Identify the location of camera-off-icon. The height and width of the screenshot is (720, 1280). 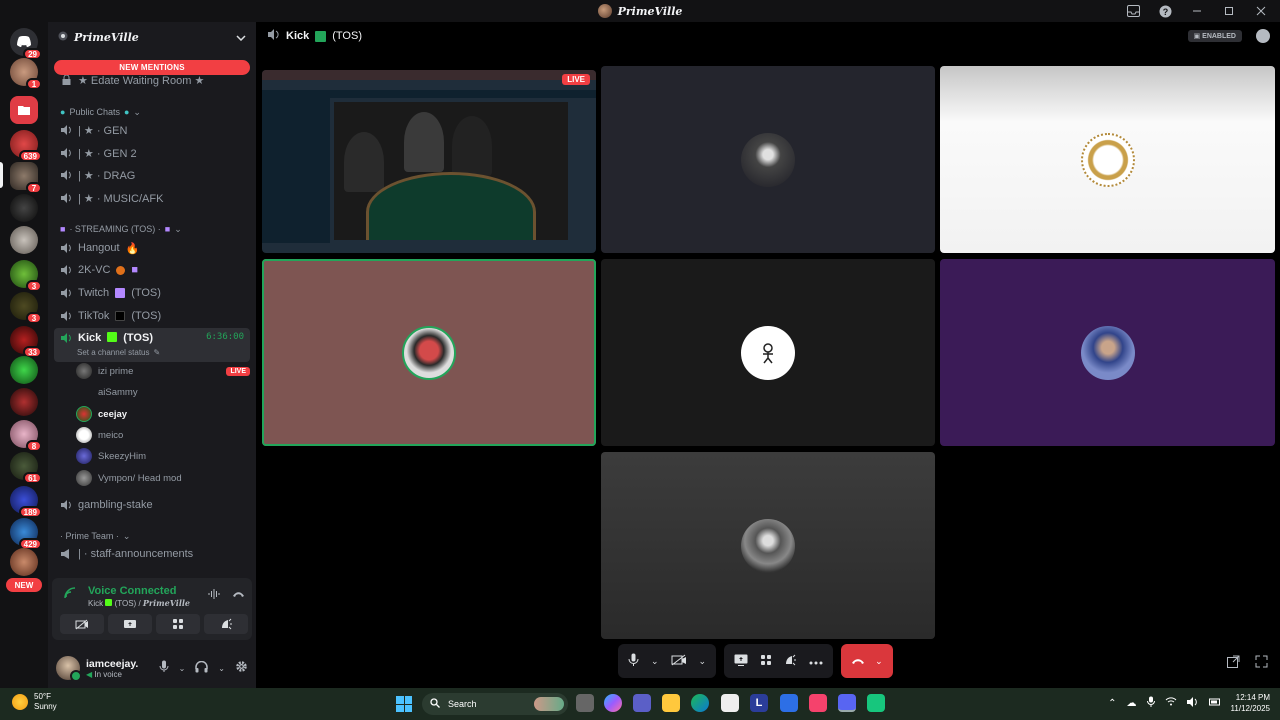
(679, 661).